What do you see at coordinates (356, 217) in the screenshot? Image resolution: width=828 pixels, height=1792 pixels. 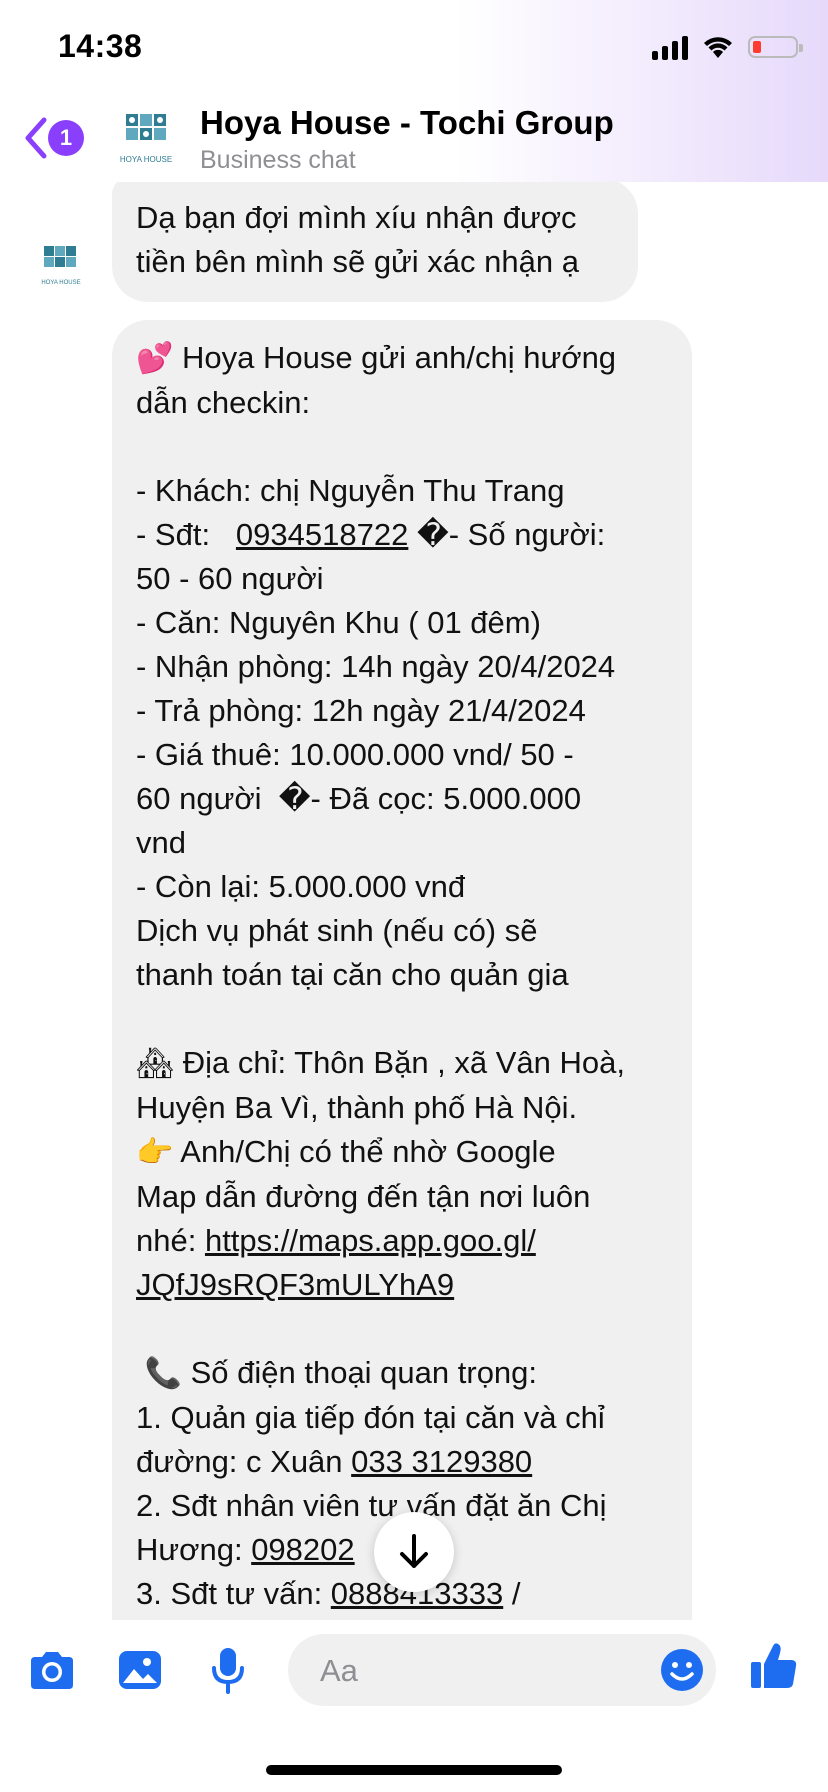 I see `message-text: Dạ bạn đợi mình xíu nhận được` at bounding box center [356, 217].